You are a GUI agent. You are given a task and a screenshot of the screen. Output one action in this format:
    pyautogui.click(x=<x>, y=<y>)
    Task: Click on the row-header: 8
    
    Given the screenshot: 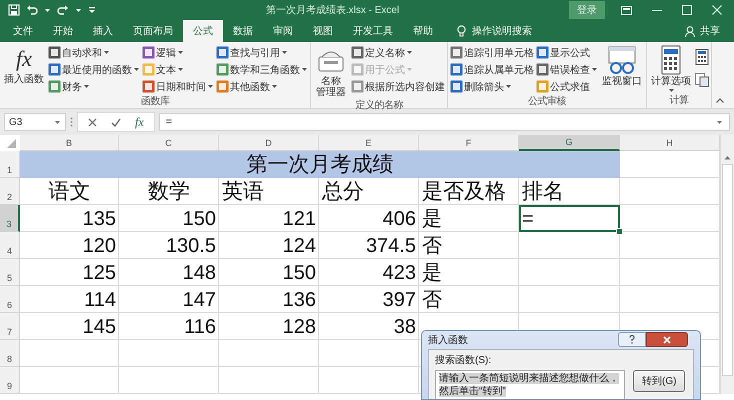 What is the action you would take?
    pyautogui.click(x=10, y=353)
    